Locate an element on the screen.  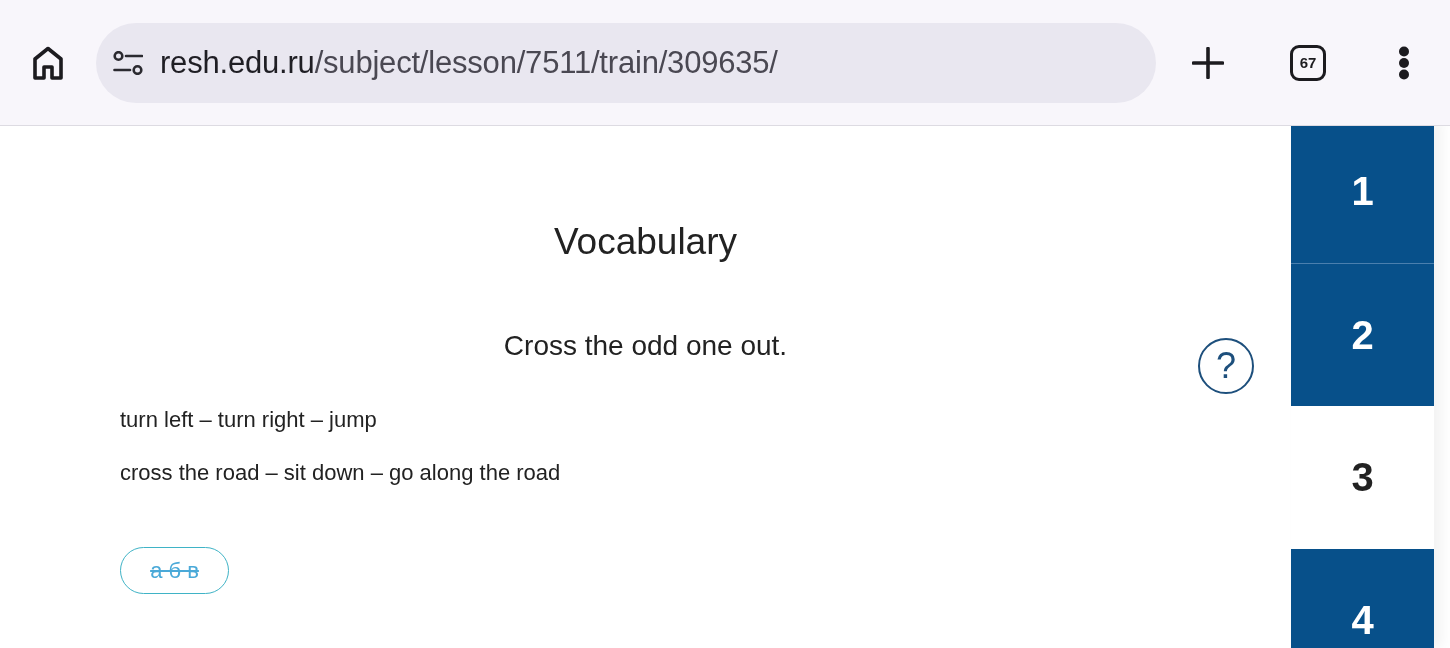
tab-switcher-button: 67 is located at coordinates (1308, 62).